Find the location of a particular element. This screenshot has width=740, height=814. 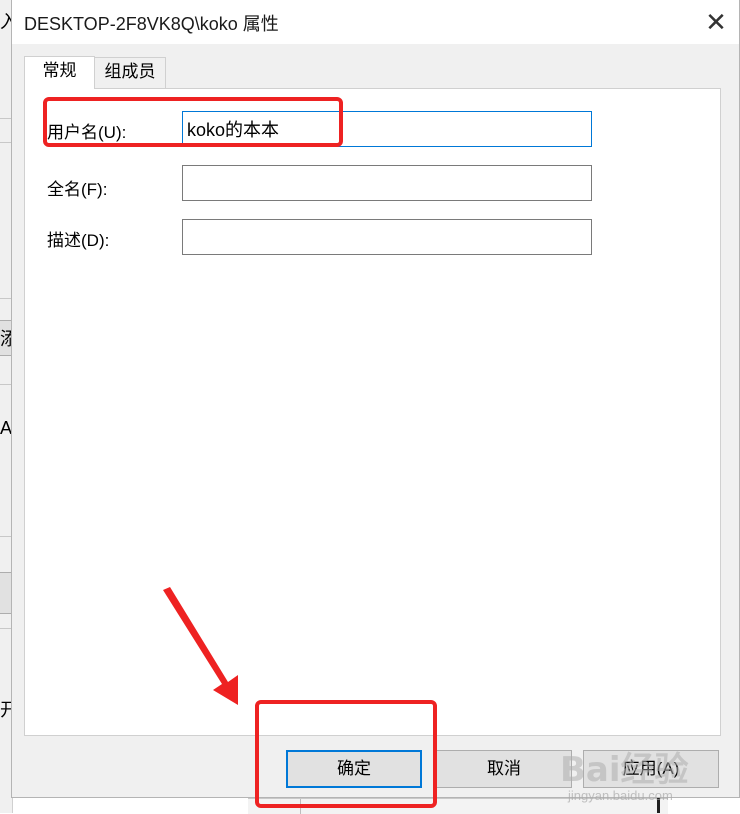

baidu-jingyan-watermark: Bai经验 jingyan.baidu.com is located at coordinates (649, 767).